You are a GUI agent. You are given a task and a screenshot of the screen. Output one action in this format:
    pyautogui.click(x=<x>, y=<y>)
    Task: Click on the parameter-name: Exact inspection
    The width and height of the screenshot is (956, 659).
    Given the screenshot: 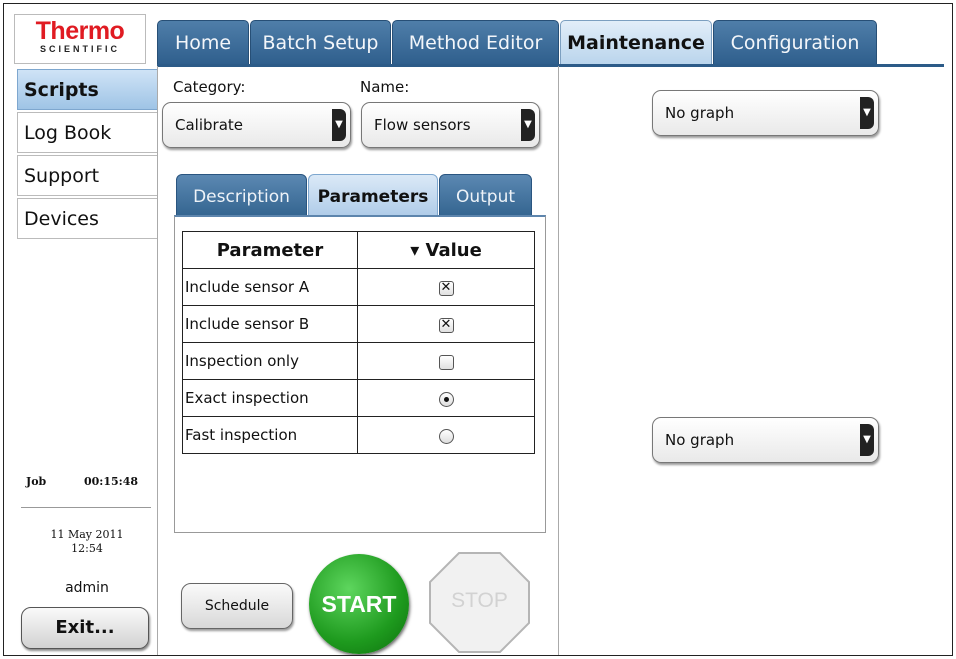 What is the action you would take?
    pyautogui.click(x=270, y=398)
    